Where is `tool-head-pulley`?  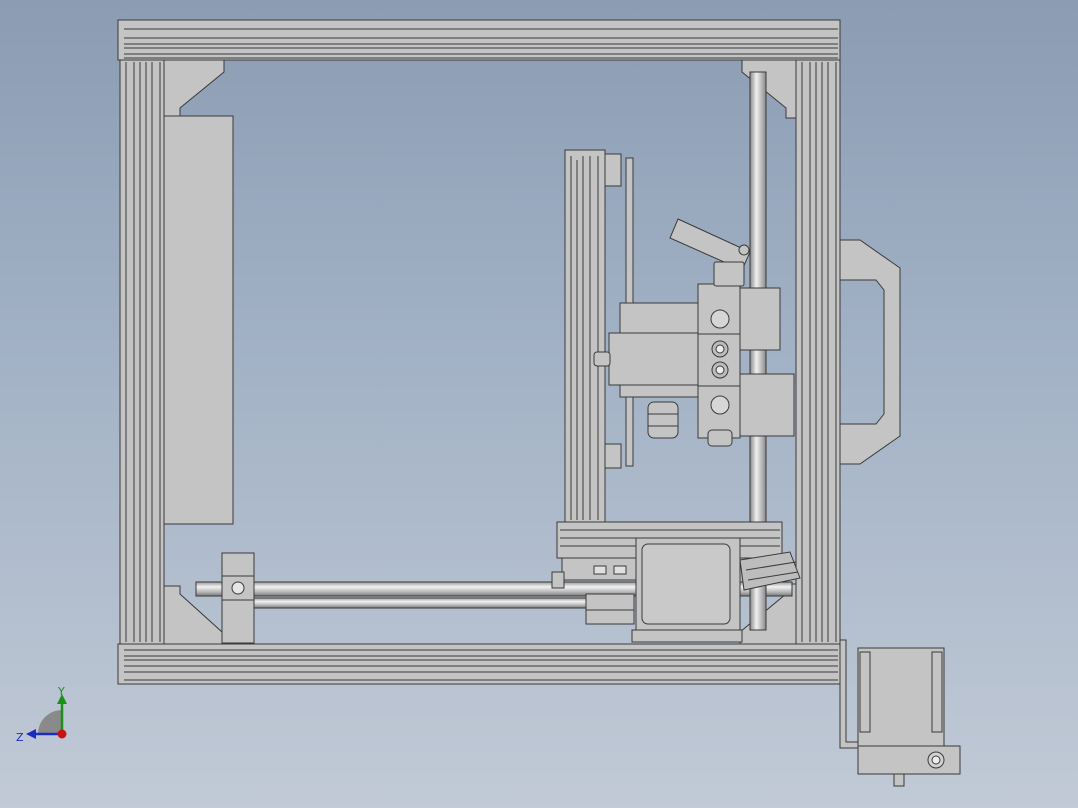
tool-head-pulley is located at coordinates (663, 420).